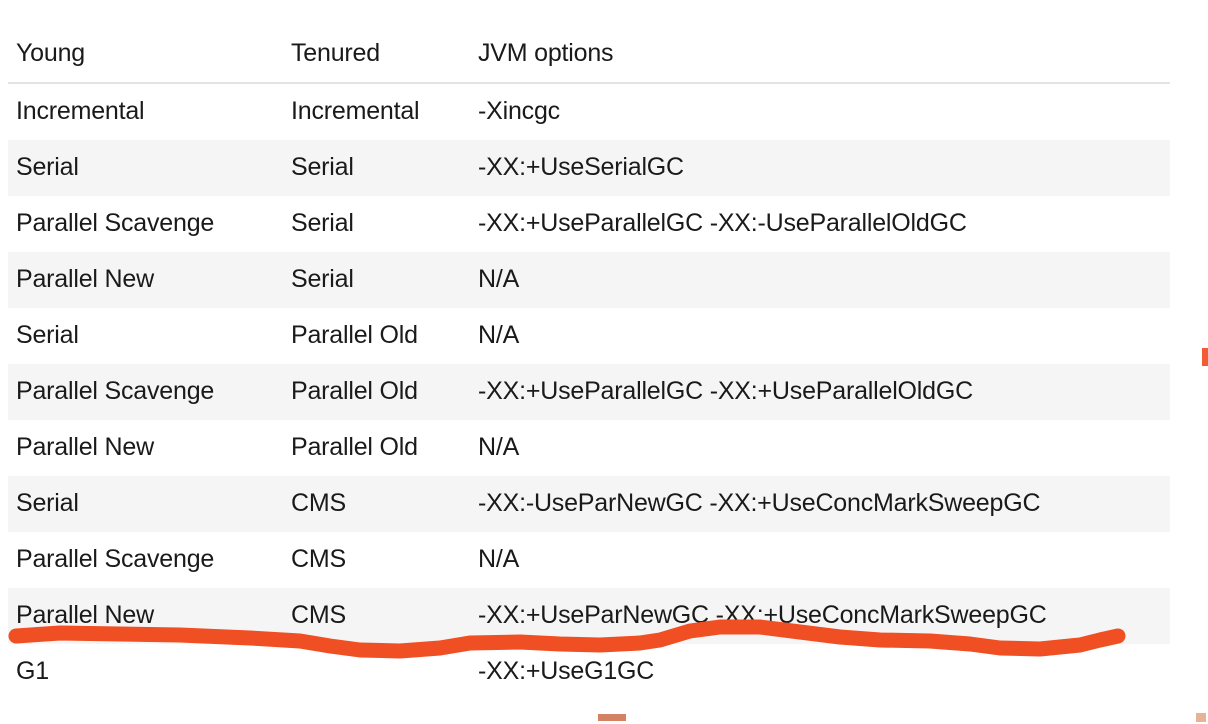  Describe the element at coordinates (1205, 357) in the screenshot. I see `orange-edge-mark-right` at that location.